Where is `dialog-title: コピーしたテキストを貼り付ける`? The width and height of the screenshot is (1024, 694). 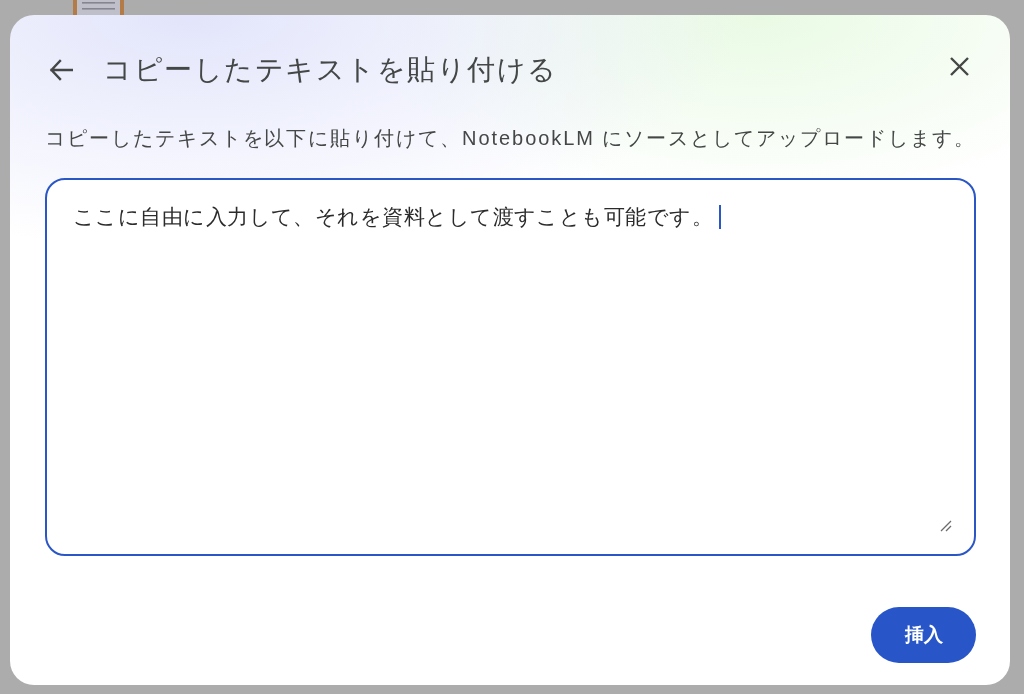 dialog-title: コピーしたテキストを貼り付ける is located at coordinates (331, 70).